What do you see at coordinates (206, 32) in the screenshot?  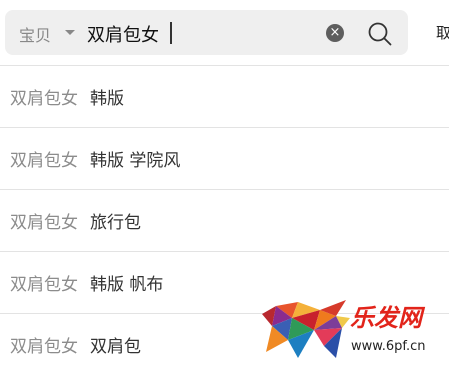 I see `search-box: 宝贝 双肩包女 ×` at bounding box center [206, 32].